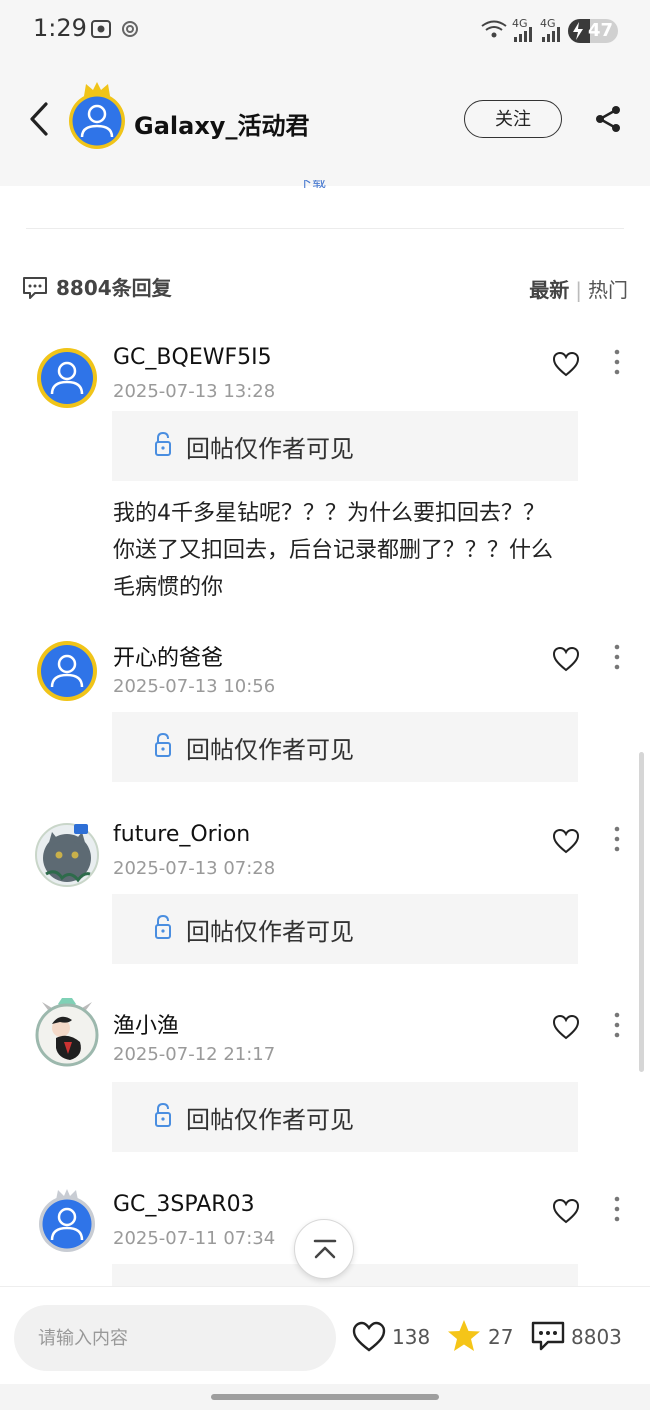 The height and width of the screenshot is (1410, 650). What do you see at coordinates (97, 115) in the screenshot?
I see `author-avatar-crowned` at bounding box center [97, 115].